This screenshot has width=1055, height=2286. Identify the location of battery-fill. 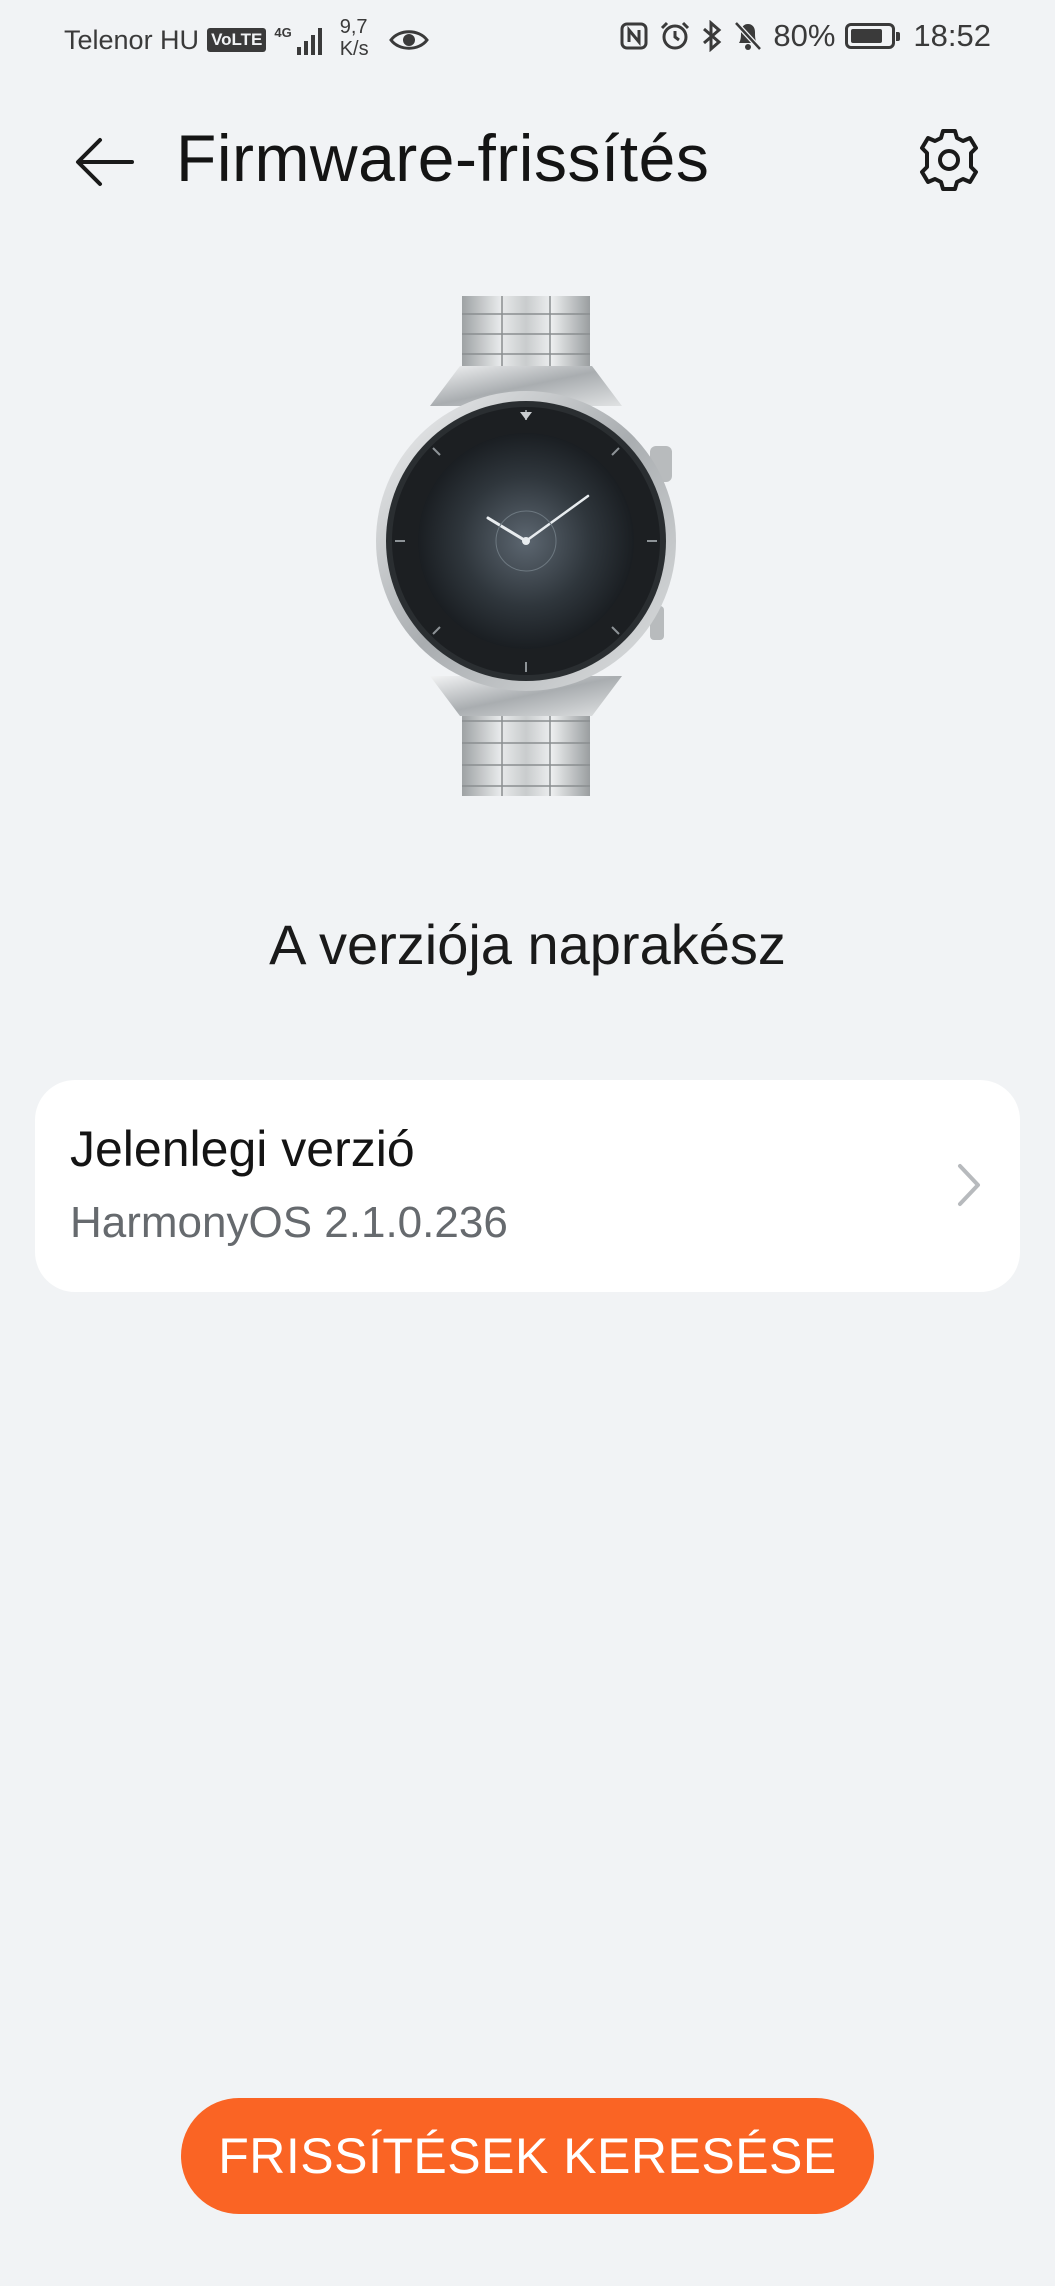
(866, 36).